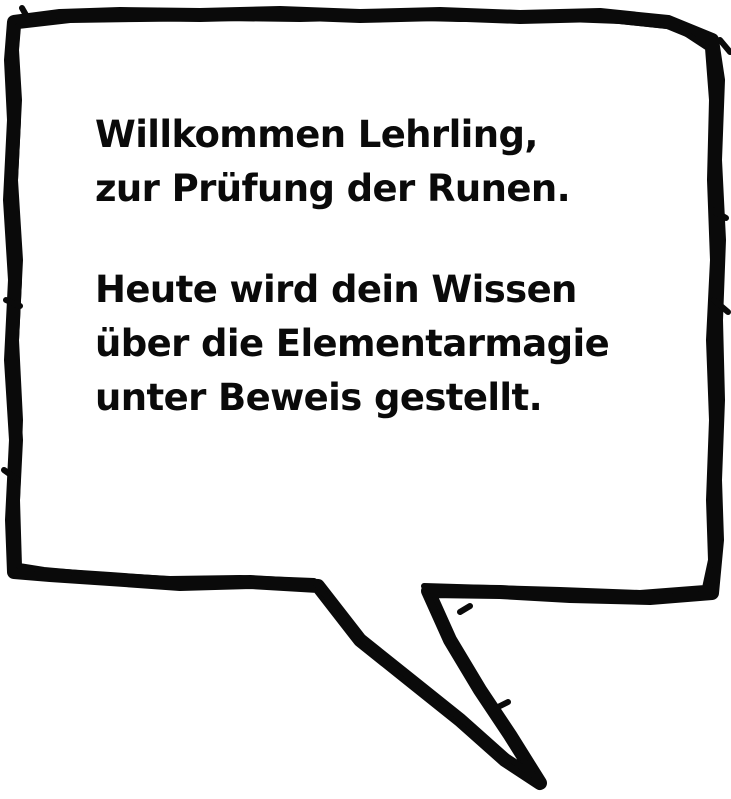 The width and height of the screenshot is (731, 799). I want to click on message-line: über die Elementarmagie, so click(352, 343).